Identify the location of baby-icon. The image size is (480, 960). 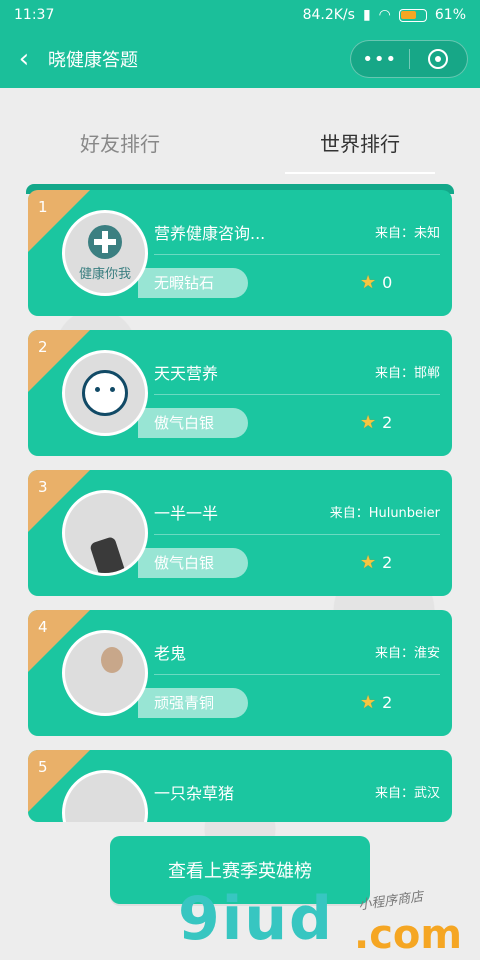
(105, 393).